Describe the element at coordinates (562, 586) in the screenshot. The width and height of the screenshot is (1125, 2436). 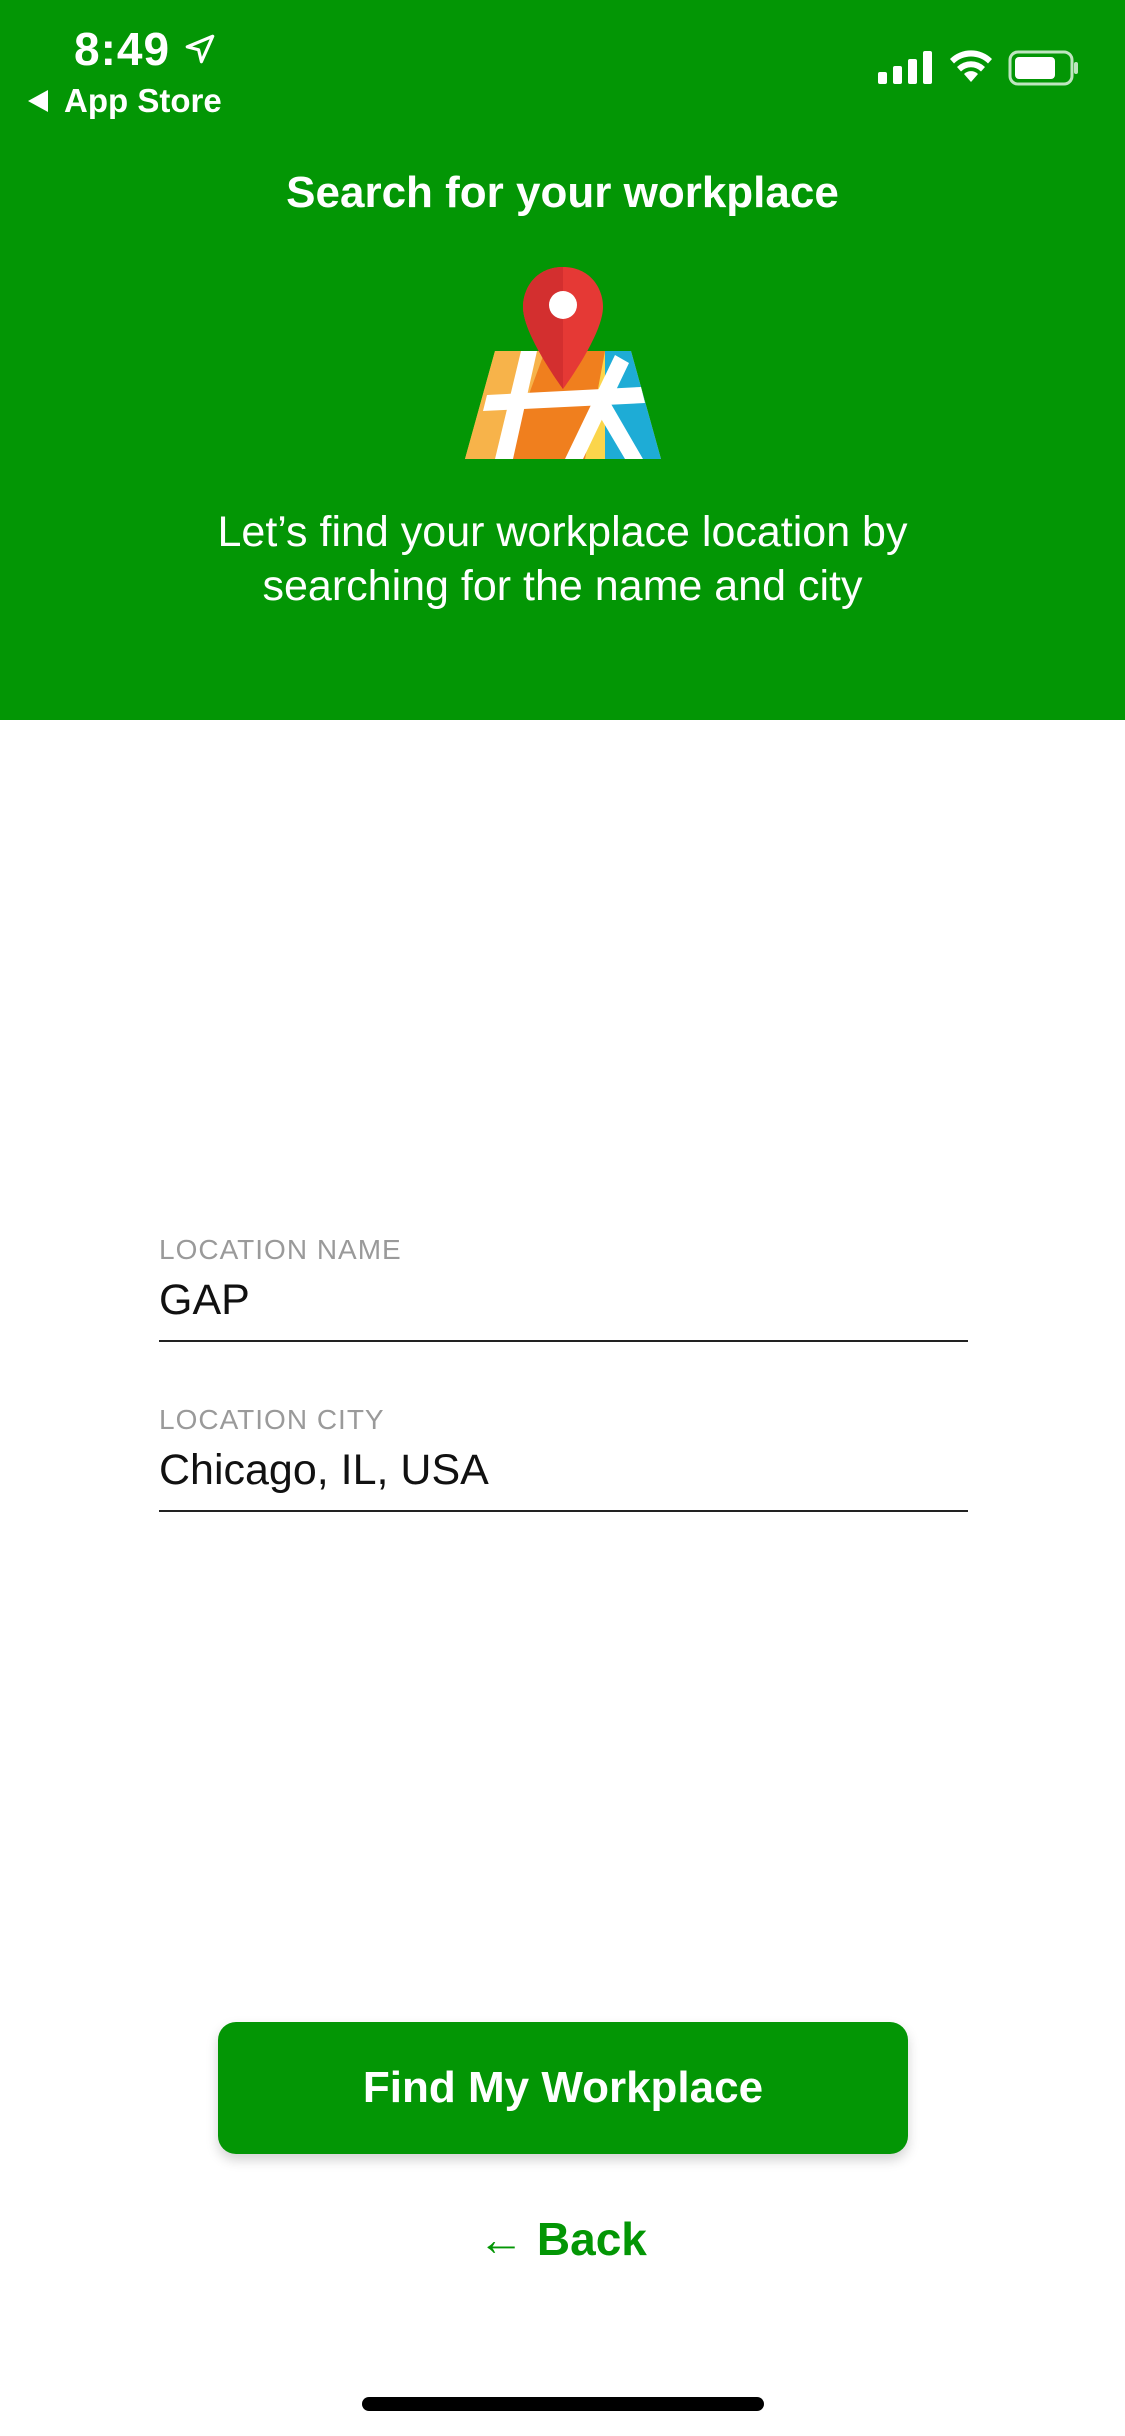
I see `subtitle-line-2: searching for the name and city` at that location.